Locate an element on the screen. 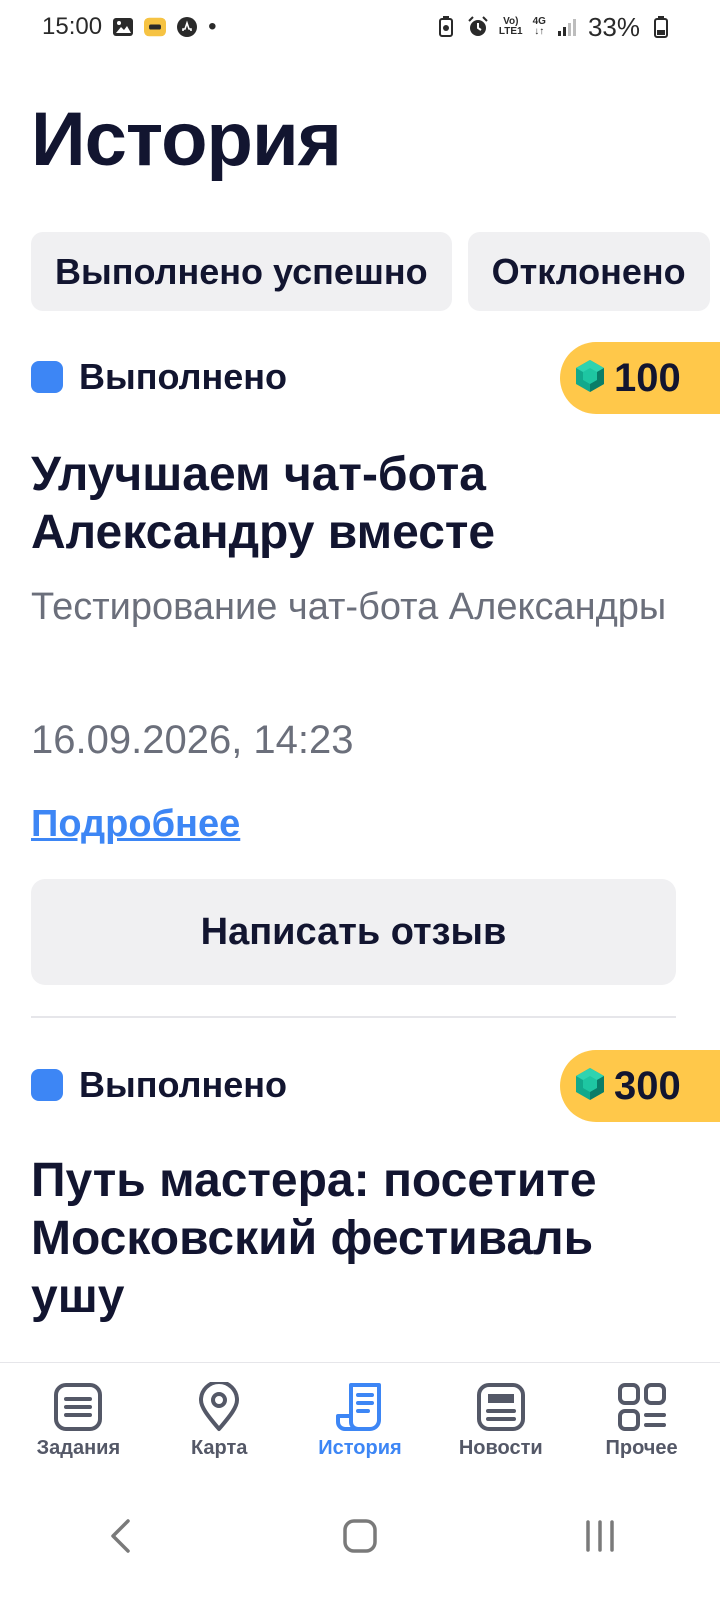 The width and height of the screenshot is (720, 1600). filter-chip-success: Выполнено успешно is located at coordinates (241, 271).